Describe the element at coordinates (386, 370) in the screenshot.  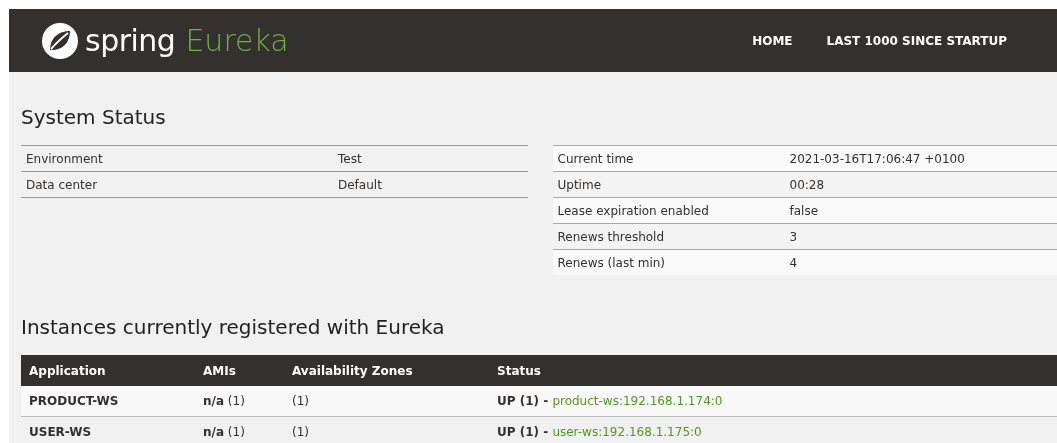
I see `column-header: Availability Zones` at that location.